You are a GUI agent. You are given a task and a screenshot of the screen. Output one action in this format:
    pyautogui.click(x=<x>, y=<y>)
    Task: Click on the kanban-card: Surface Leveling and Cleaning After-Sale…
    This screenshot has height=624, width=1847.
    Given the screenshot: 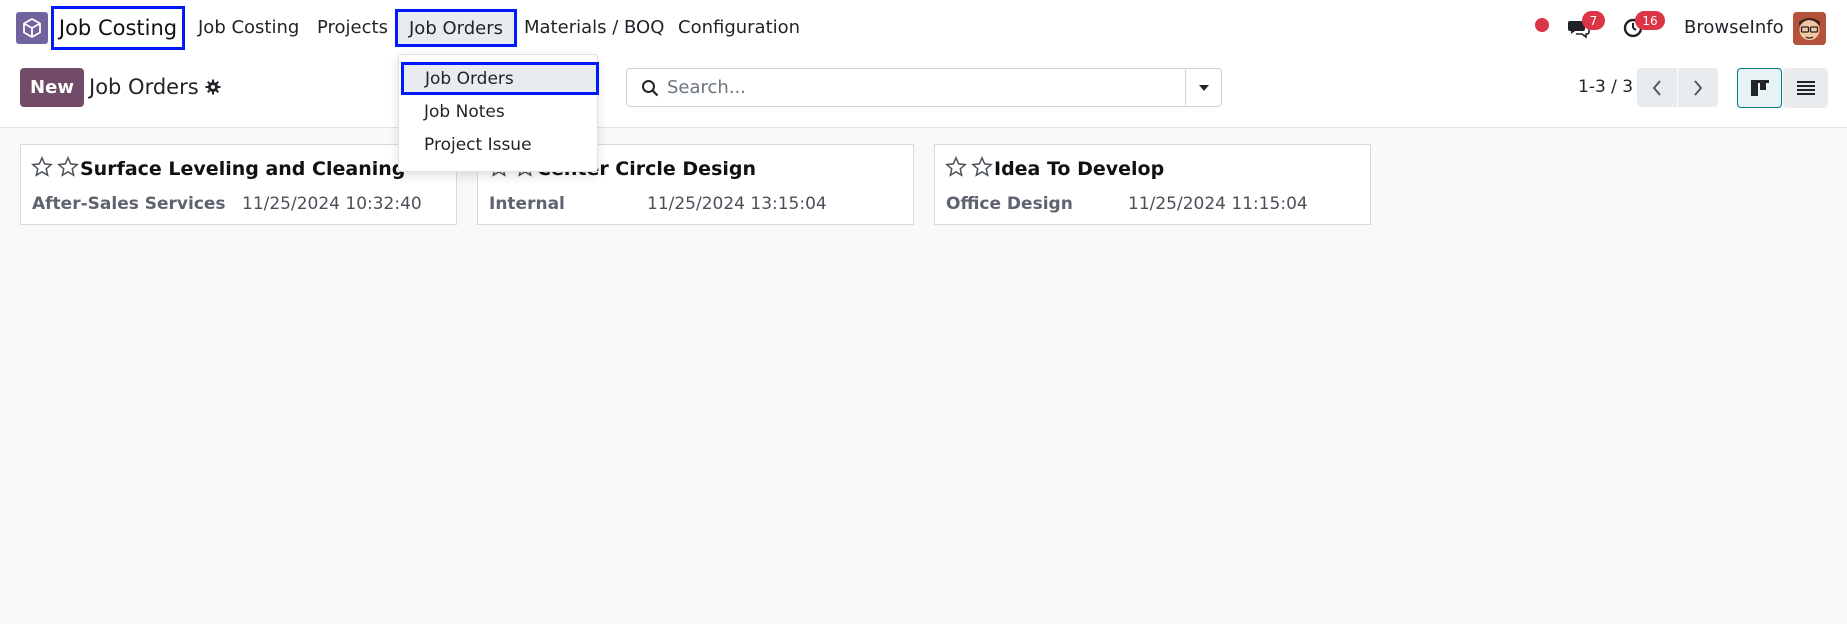 What is the action you would take?
    pyautogui.click(x=238, y=184)
    